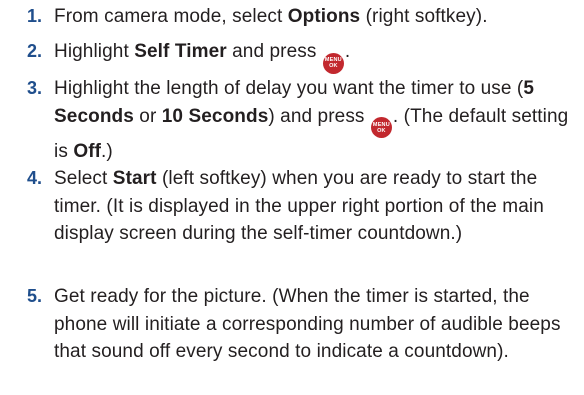  What do you see at coordinates (316, 56) in the screenshot?
I see `step-text: Highlight Self Timer and press MENU OK.` at bounding box center [316, 56].